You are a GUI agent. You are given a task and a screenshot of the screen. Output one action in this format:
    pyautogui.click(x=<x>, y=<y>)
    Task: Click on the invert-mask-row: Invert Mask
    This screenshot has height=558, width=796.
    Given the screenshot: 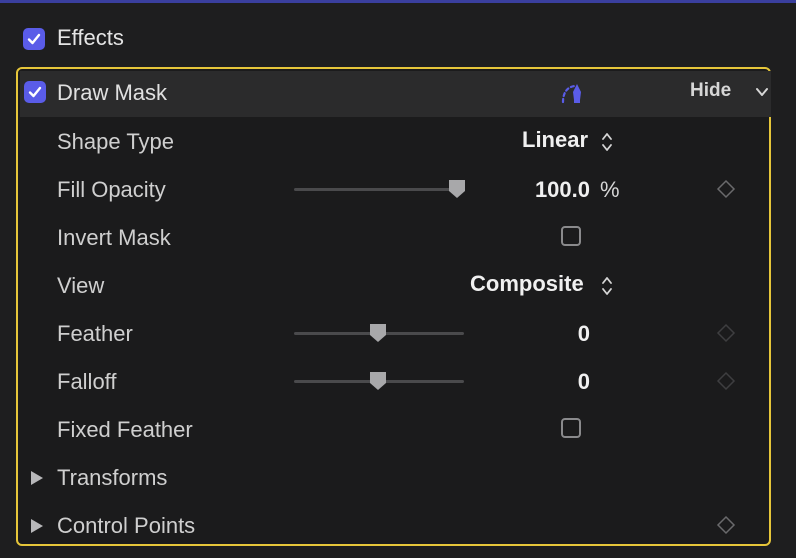 What is the action you would take?
    pyautogui.click(x=398, y=237)
    